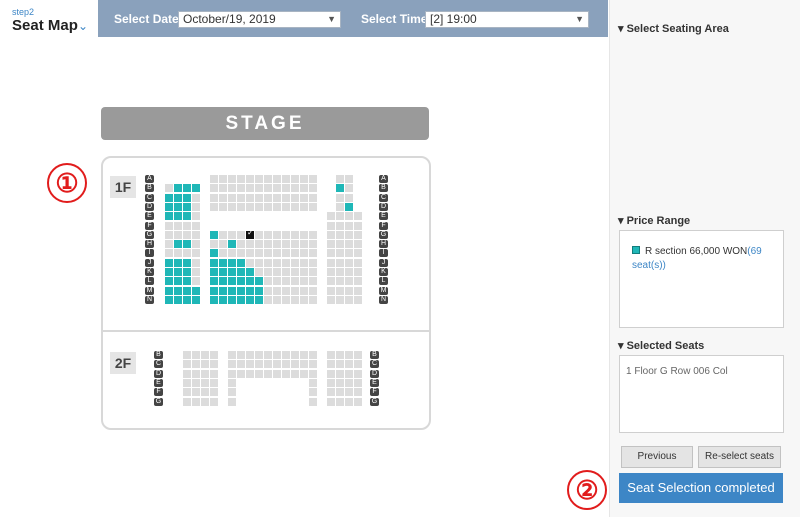  I want to click on seat-1f-J-L3, so click(187, 262).